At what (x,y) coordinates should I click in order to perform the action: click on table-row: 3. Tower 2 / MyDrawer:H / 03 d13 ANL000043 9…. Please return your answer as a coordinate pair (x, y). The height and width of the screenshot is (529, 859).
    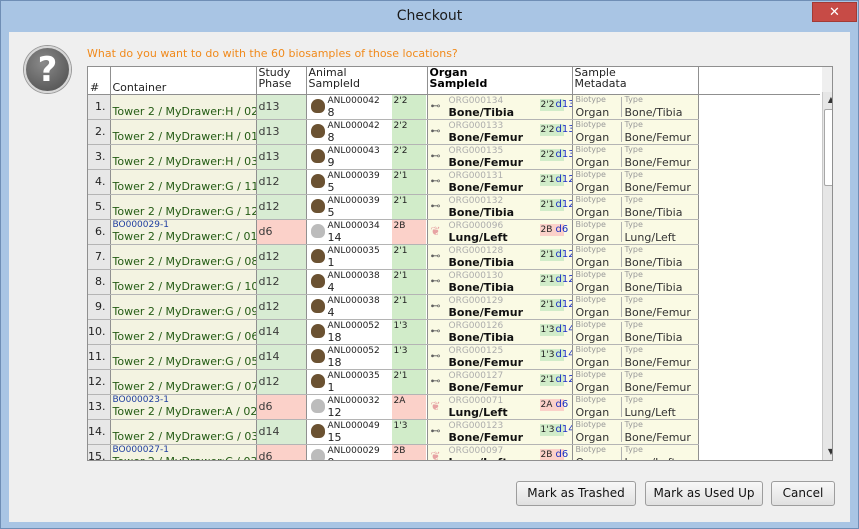
    Looking at the image, I should click on (454, 157).